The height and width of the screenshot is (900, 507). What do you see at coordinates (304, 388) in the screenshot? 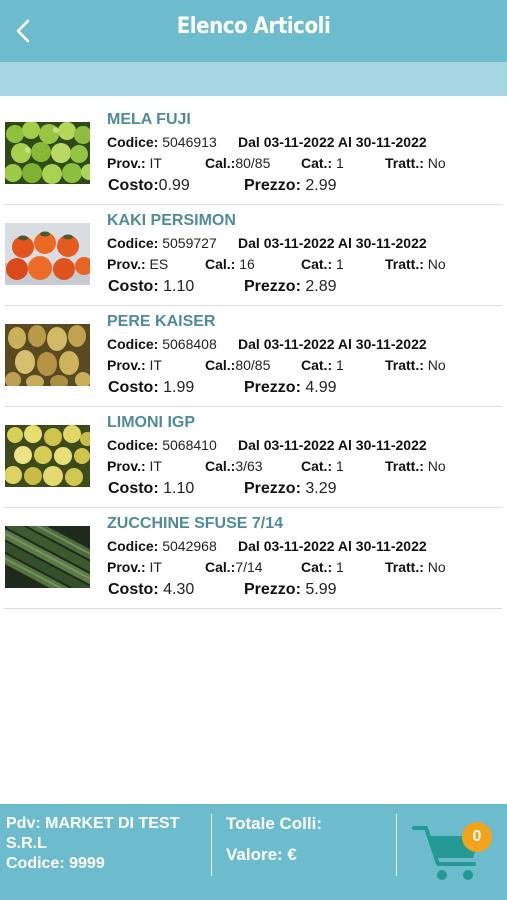
I see `price-row: Costo: 1.99 Prezzo: 4.99` at bounding box center [304, 388].